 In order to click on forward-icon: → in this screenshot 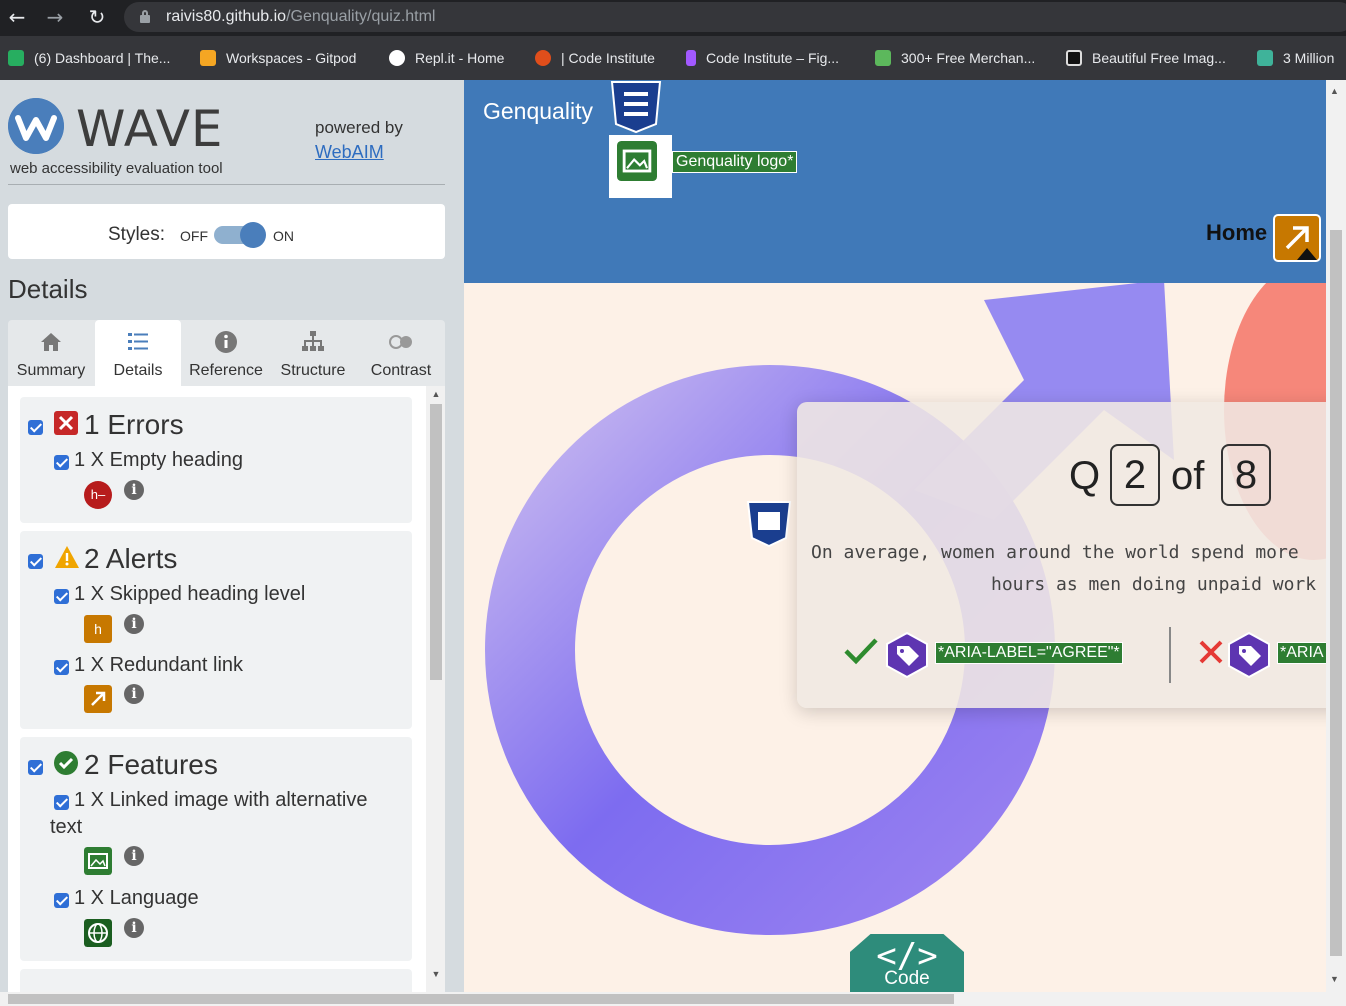, I will do `click(55, 17)`.